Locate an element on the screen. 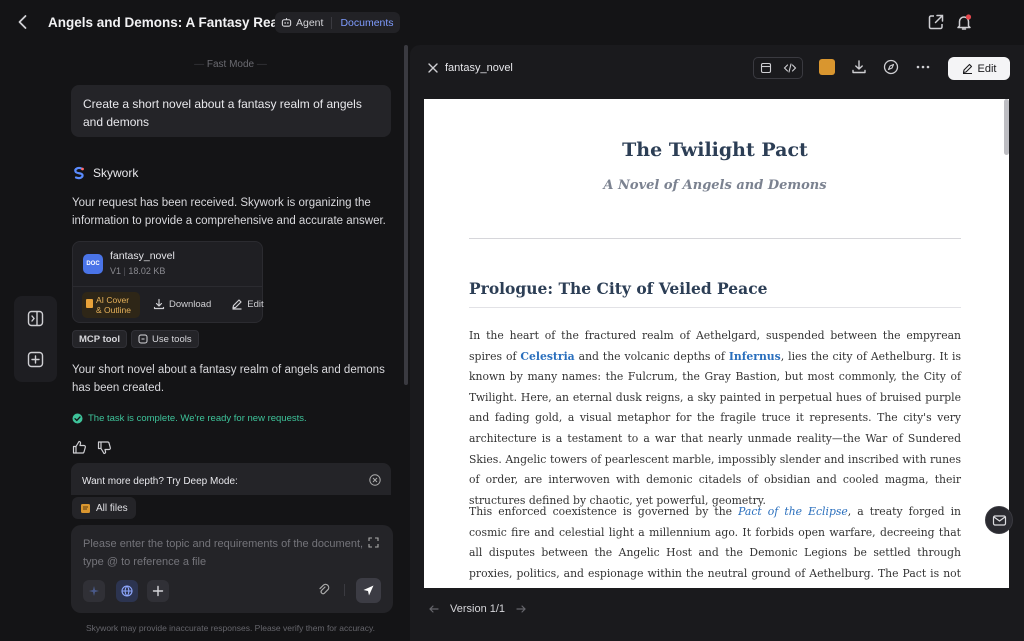 This screenshot has width=1024, height=641. document-scrollbar is located at coordinates (1006, 127).